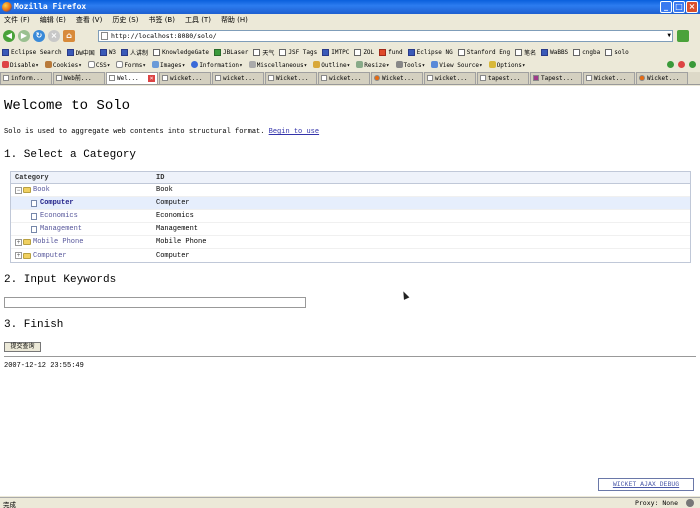  Describe the element at coordinates (131, 65) in the screenshot. I see `devbar-forms: Forms▾` at that location.